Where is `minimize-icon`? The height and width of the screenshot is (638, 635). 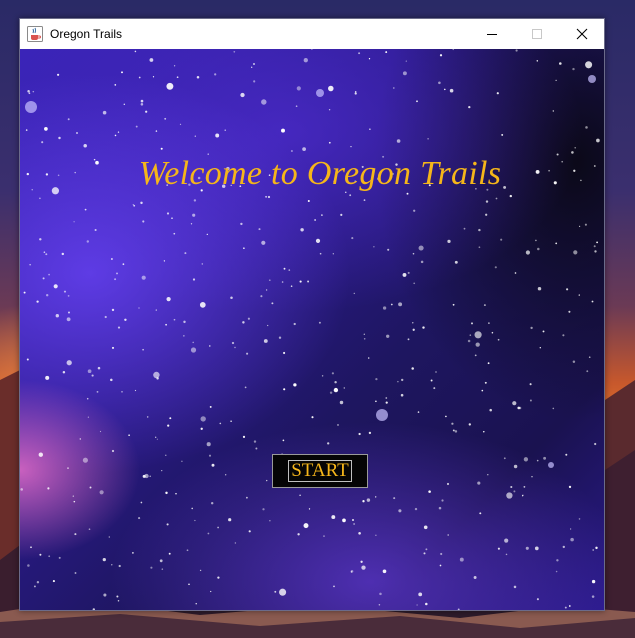
minimize-icon is located at coordinates (491, 34).